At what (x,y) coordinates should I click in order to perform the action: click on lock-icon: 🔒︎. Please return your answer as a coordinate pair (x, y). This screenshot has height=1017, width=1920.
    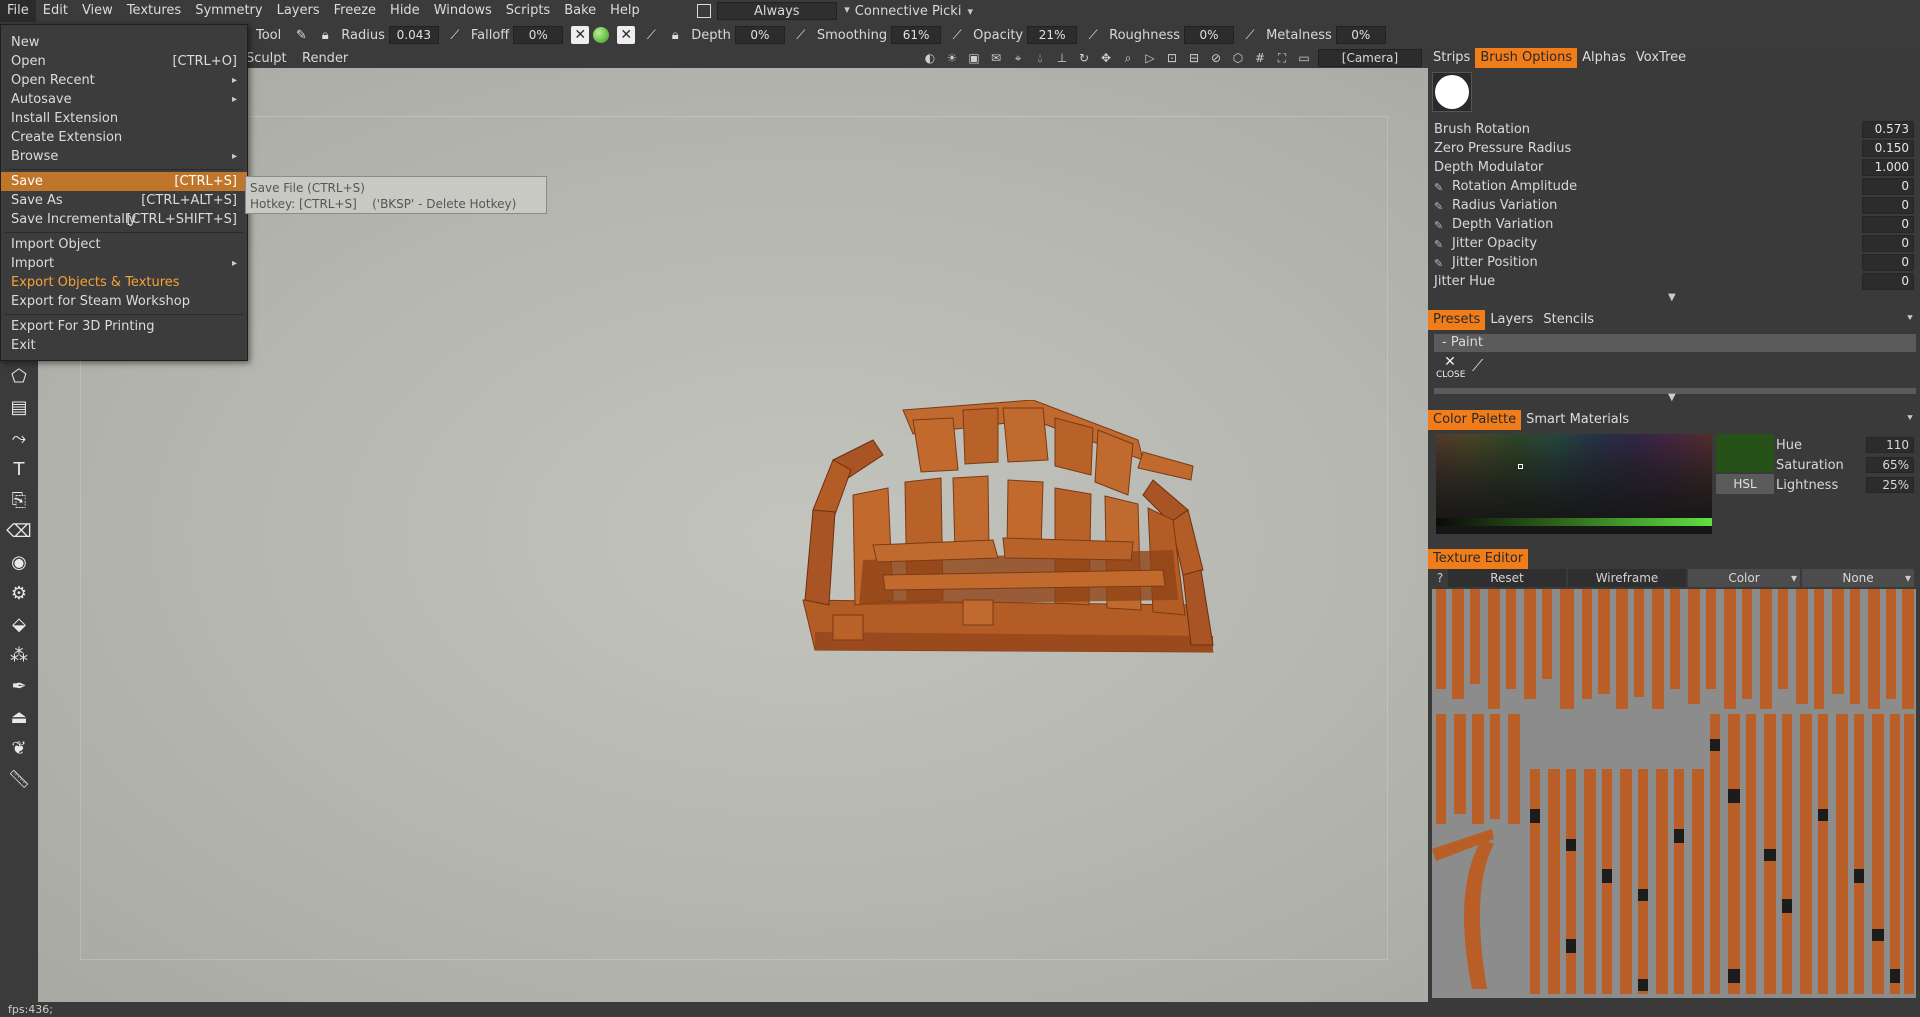
    Looking at the image, I should click on (325, 35).